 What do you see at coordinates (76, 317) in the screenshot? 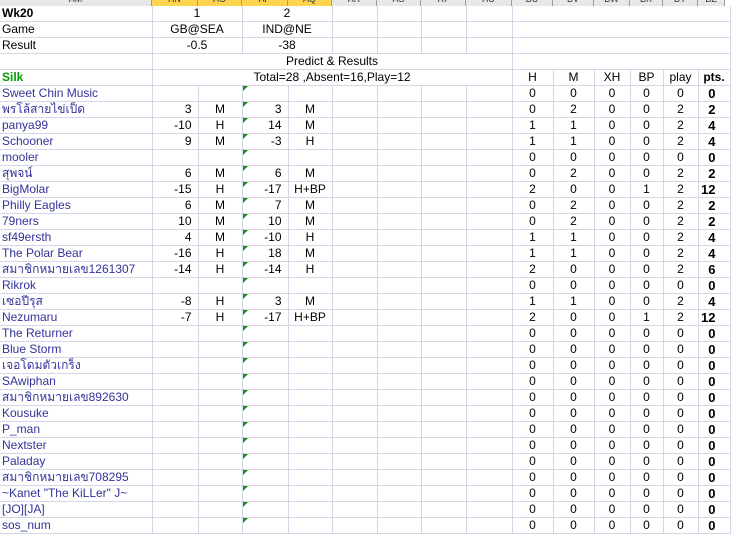
I see `player-name: Nezumaru` at bounding box center [76, 317].